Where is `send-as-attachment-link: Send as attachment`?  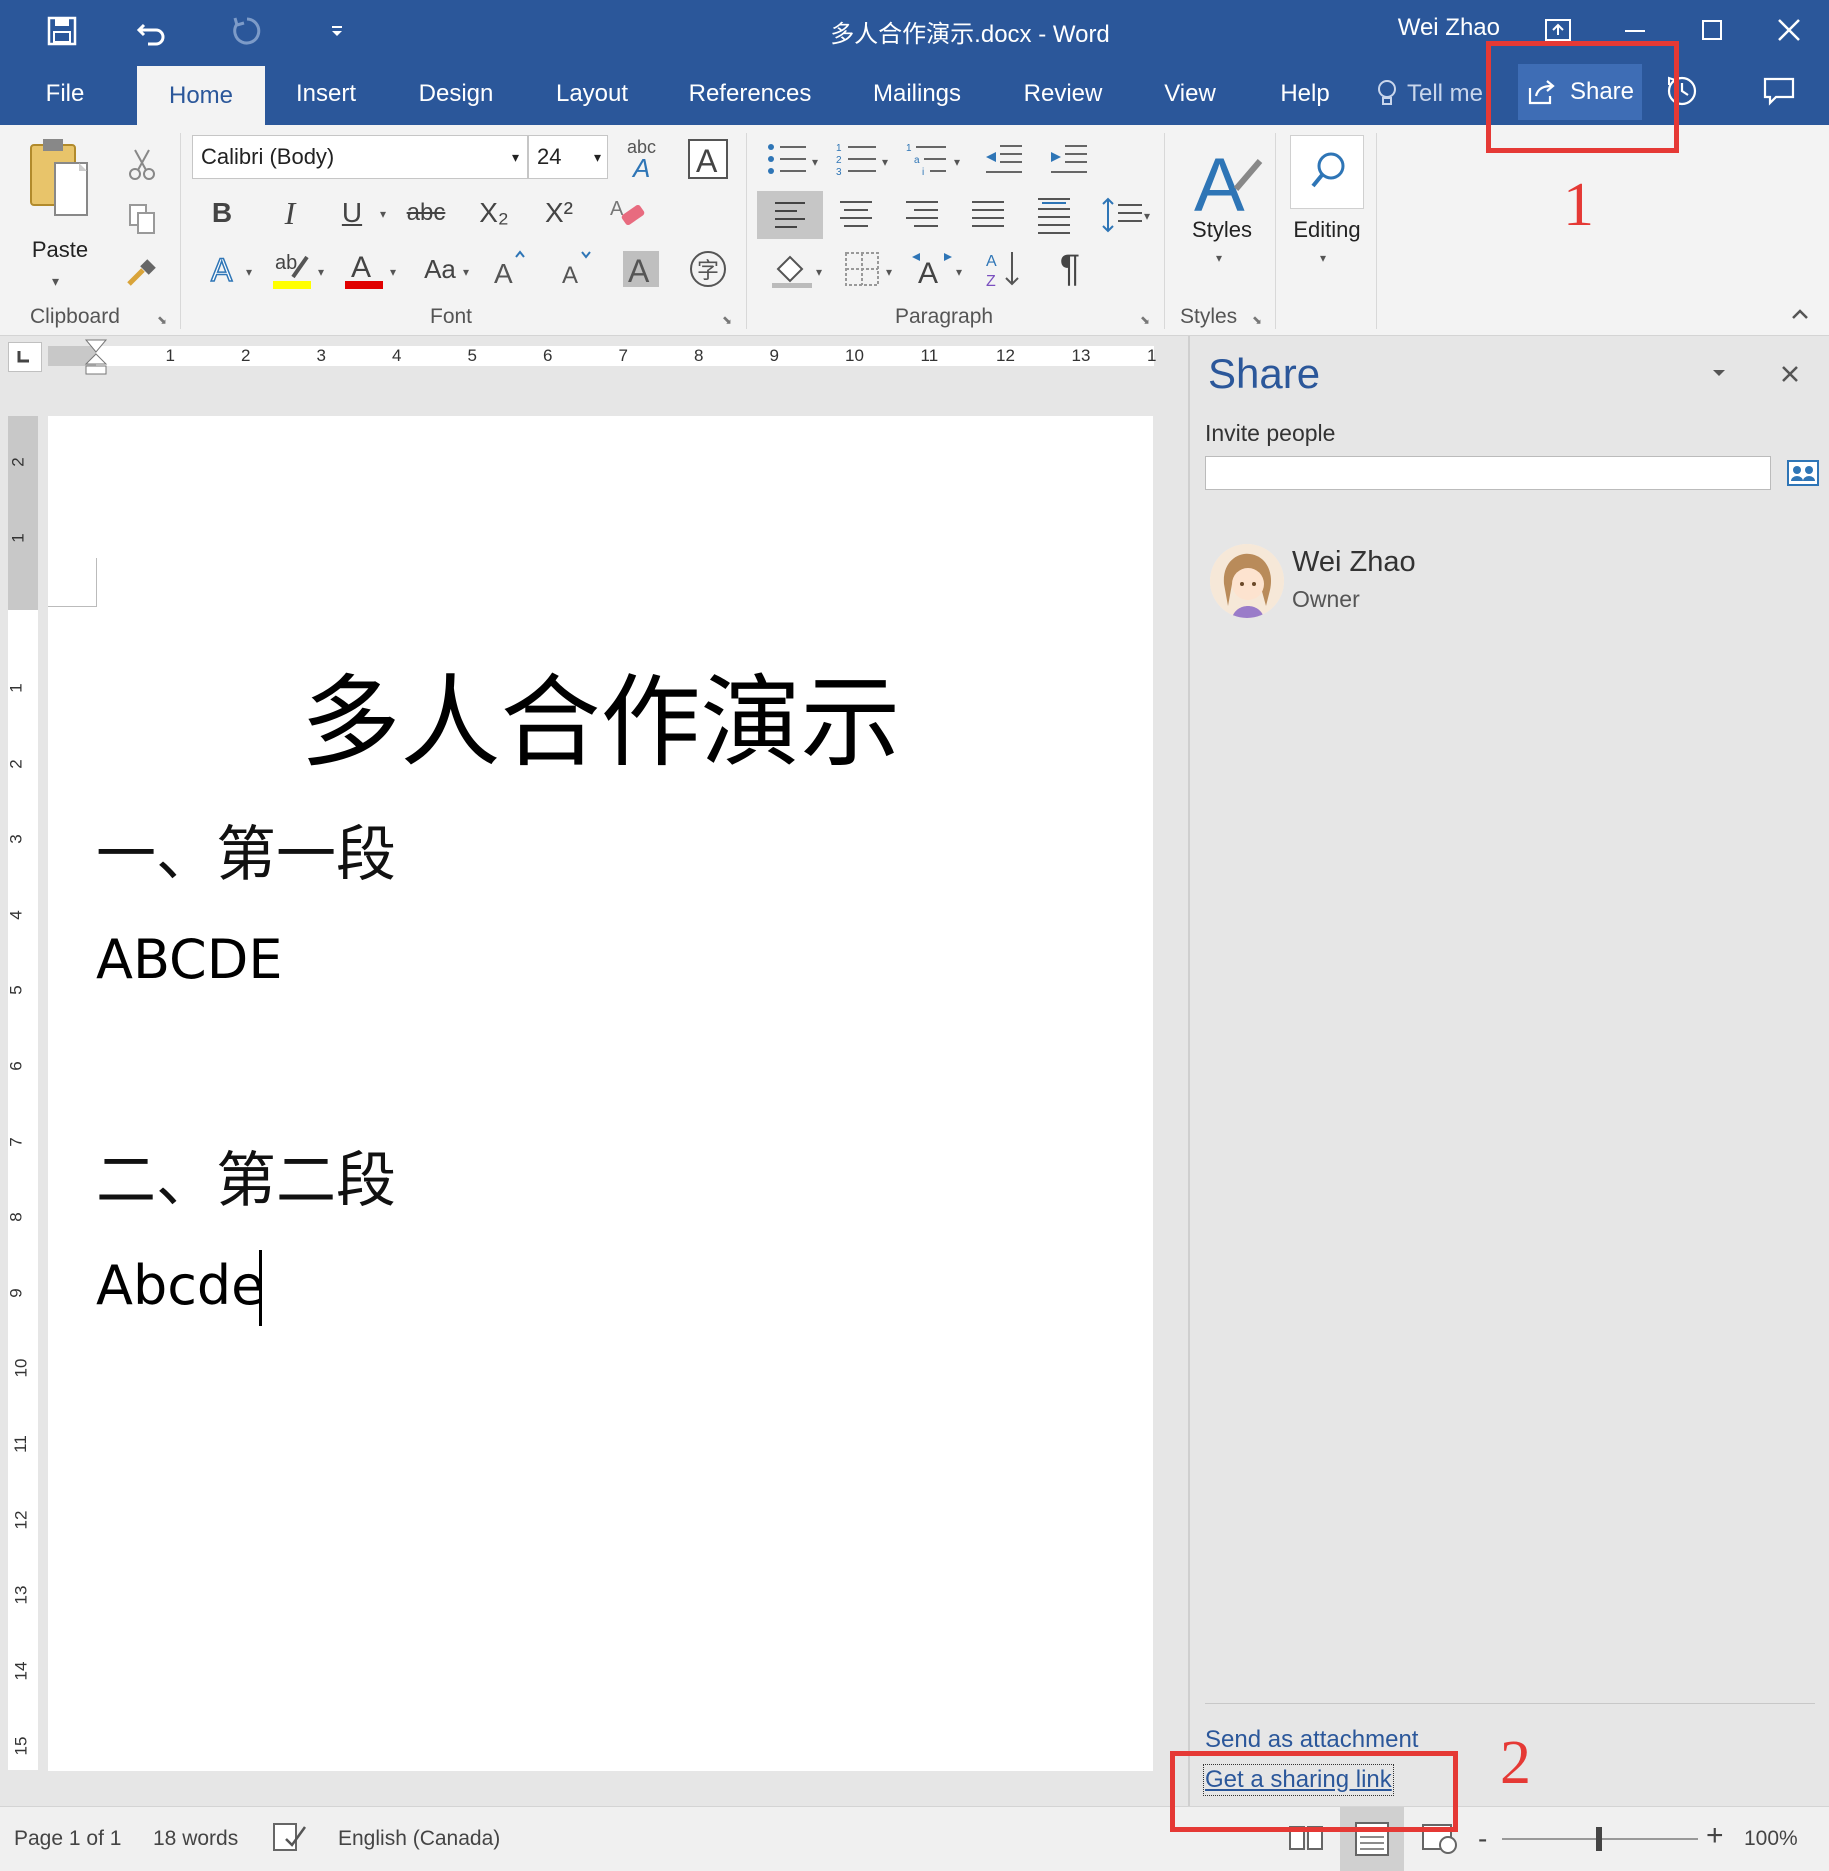
send-as-attachment-link: Send as attachment is located at coordinates (1311, 1740).